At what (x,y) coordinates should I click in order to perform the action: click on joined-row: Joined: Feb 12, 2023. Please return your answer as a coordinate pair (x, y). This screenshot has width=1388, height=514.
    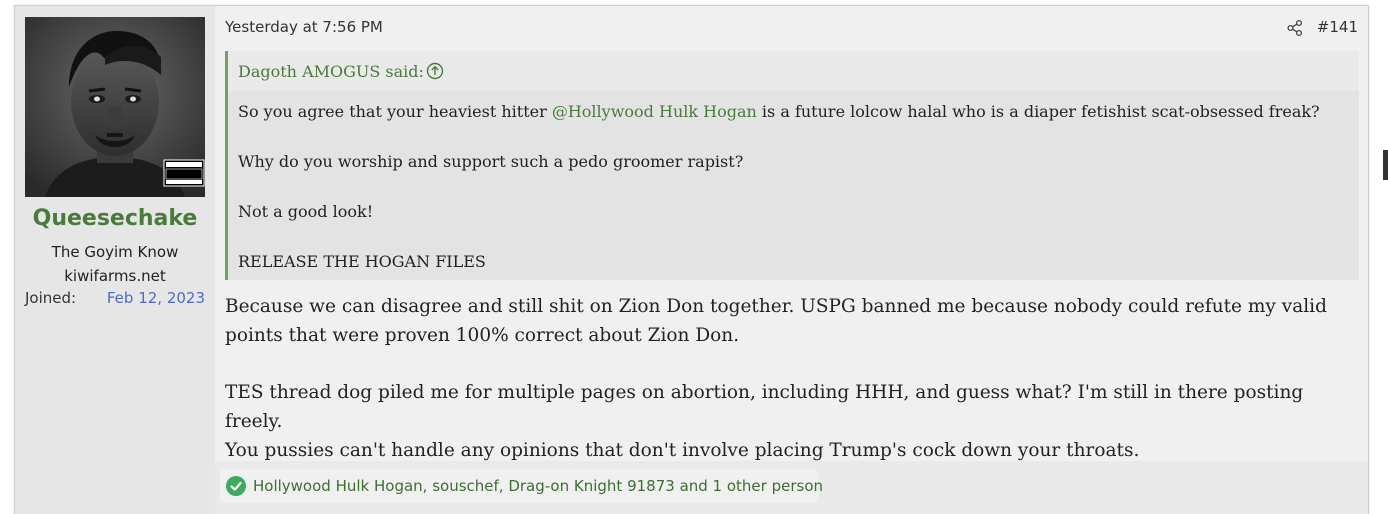
    Looking at the image, I should click on (115, 298).